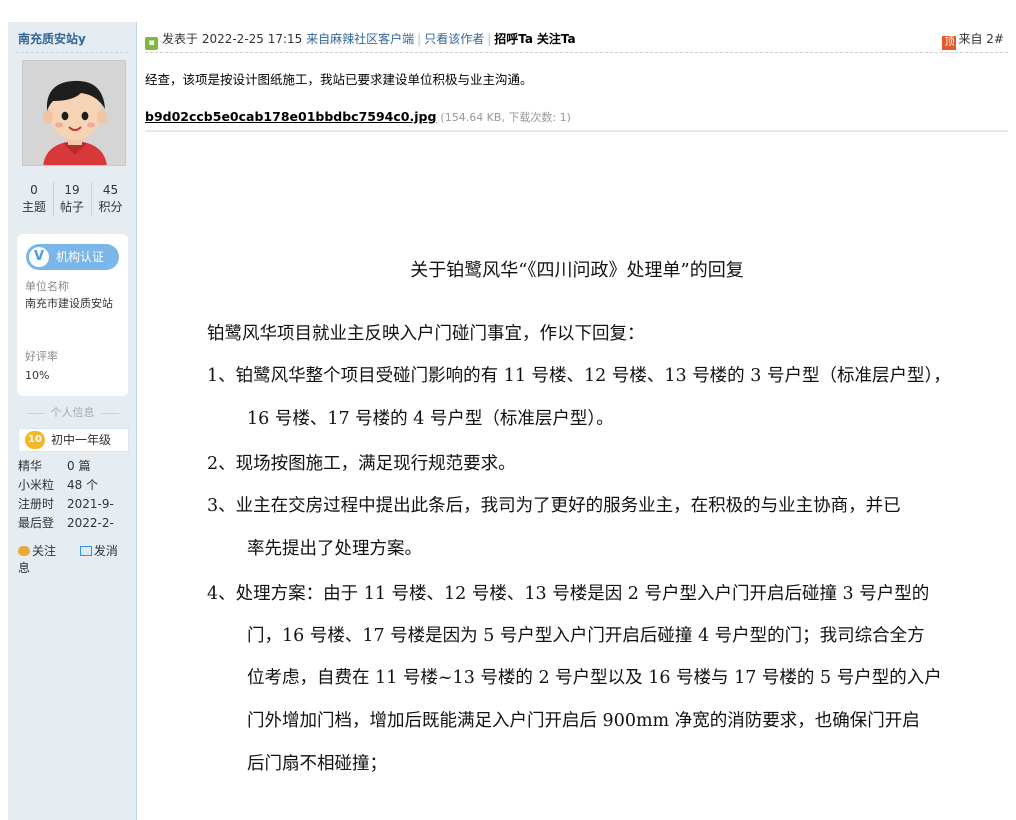 This screenshot has height=820, width=1016. I want to click on follow-label: 关注, so click(44, 551).